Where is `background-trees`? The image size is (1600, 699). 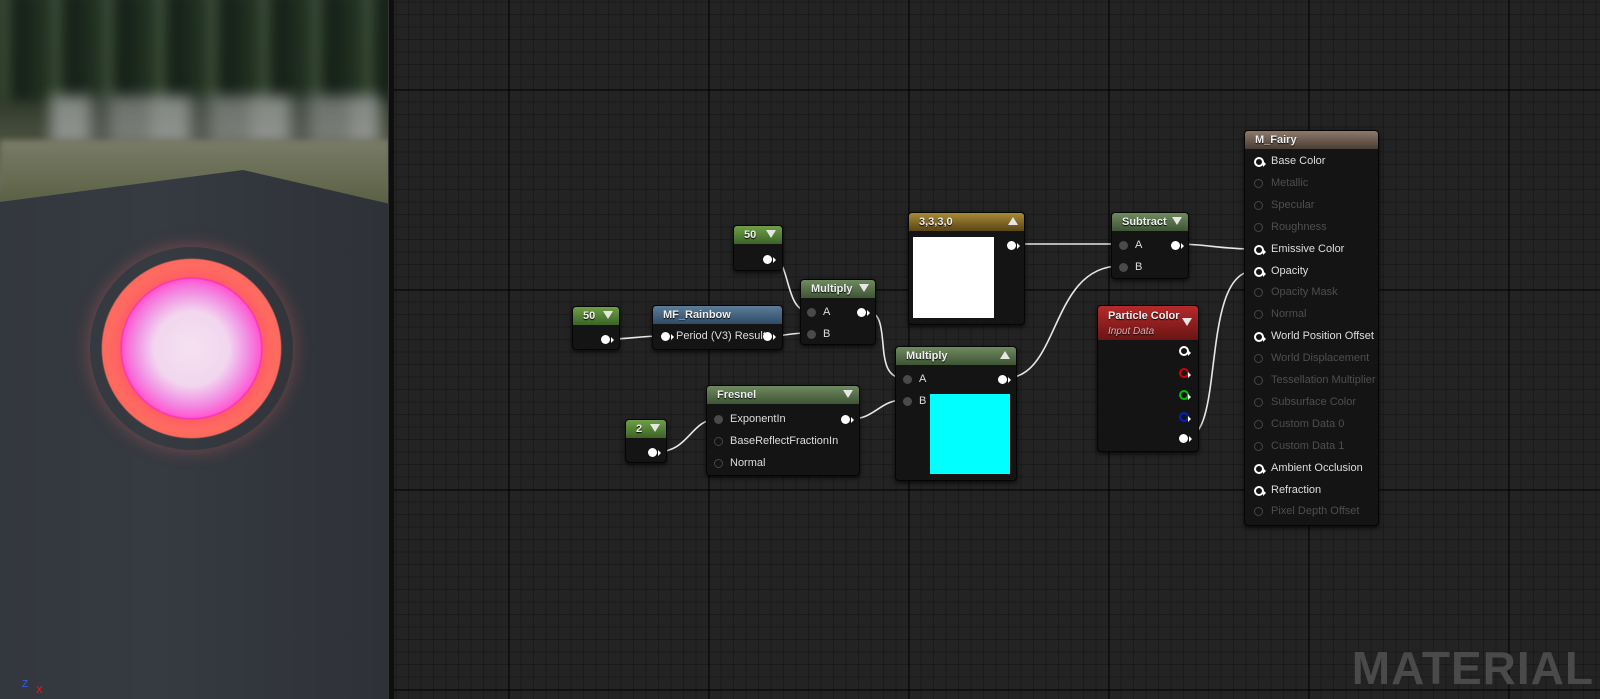
background-trees is located at coordinates (194, 50).